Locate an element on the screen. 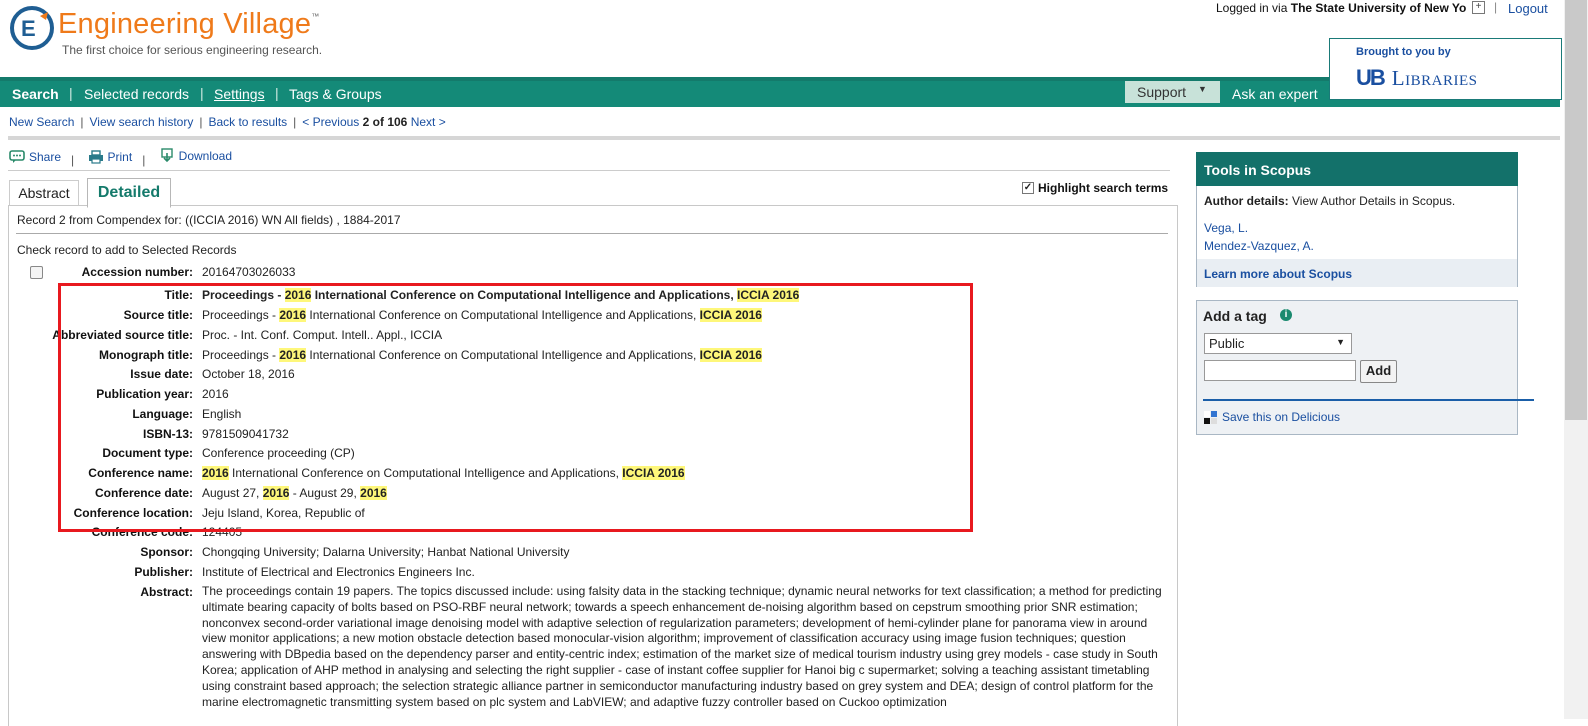 Image resolution: width=1588 pixels, height=726 pixels. tag-input is located at coordinates (1280, 370).